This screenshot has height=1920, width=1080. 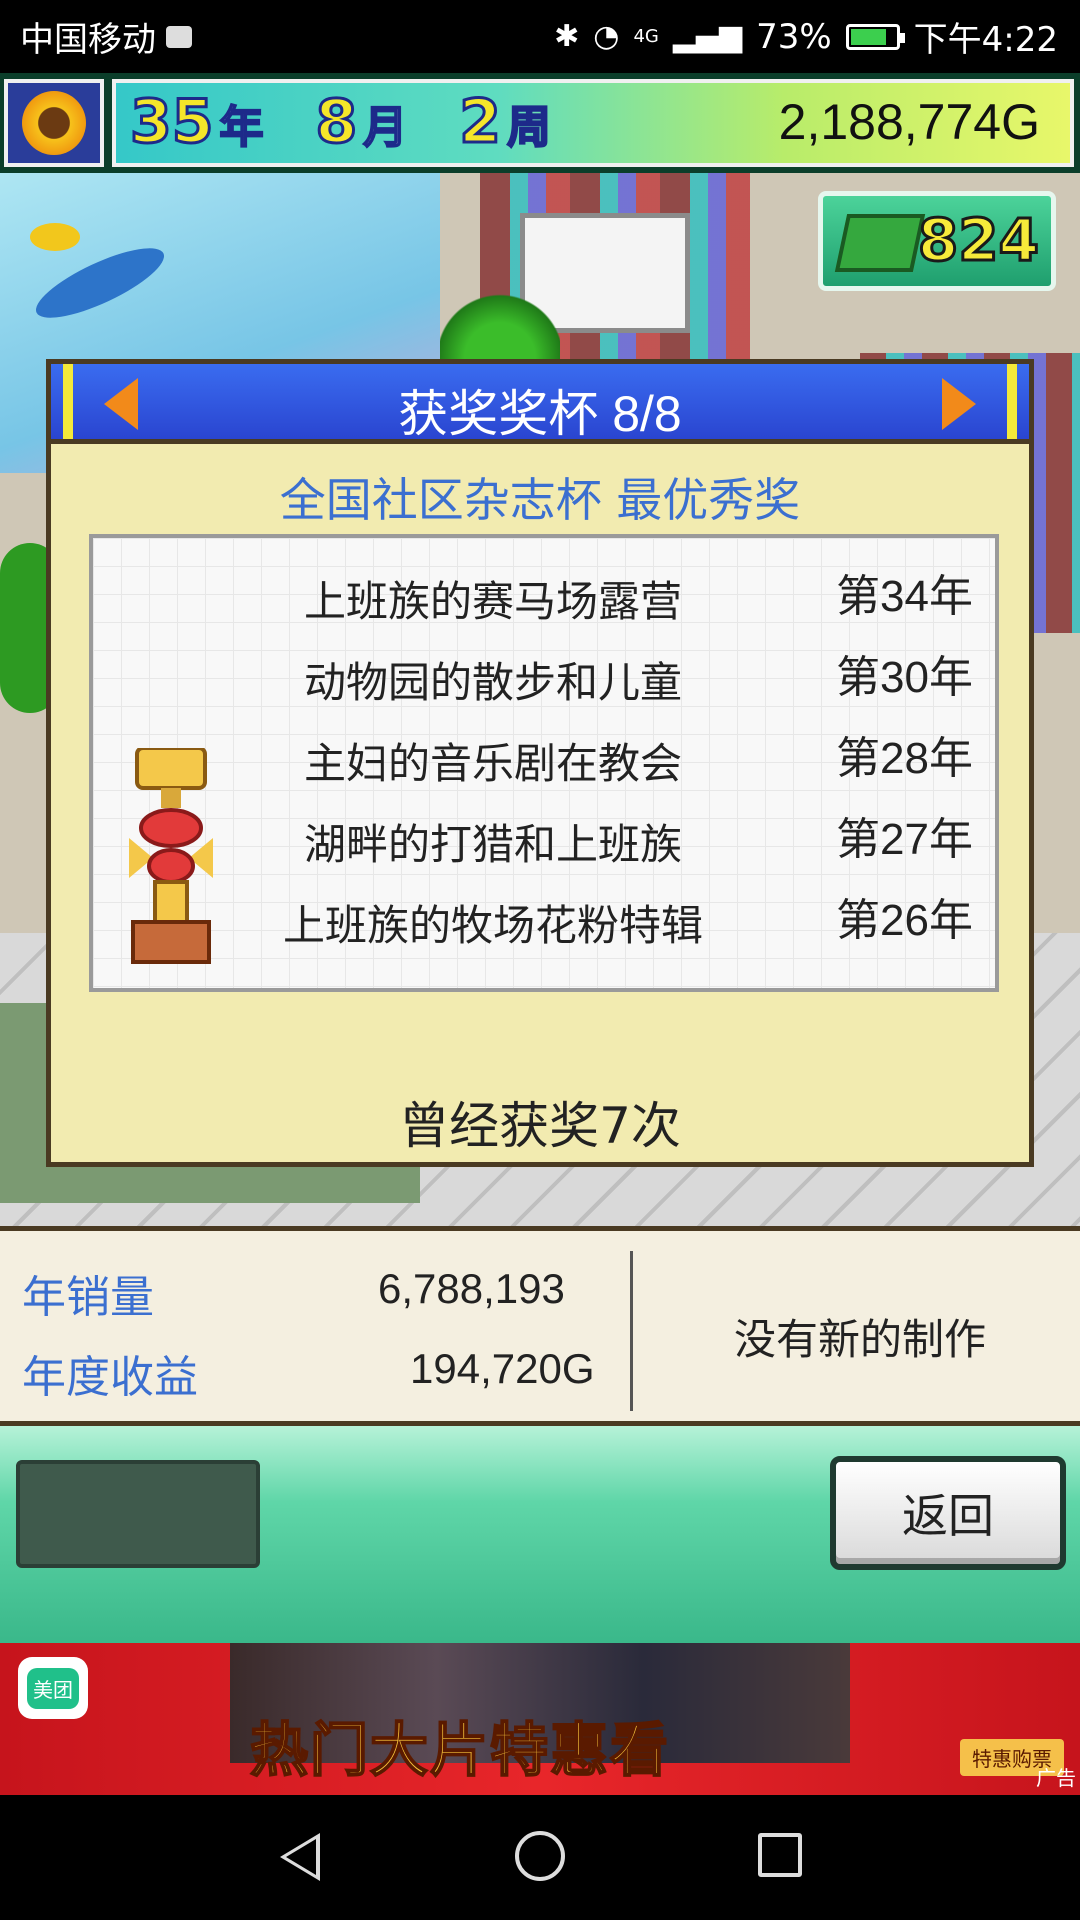 I want to click on award-name: 全国社区杂志杯 最优秀奖, so click(x=540, y=500).